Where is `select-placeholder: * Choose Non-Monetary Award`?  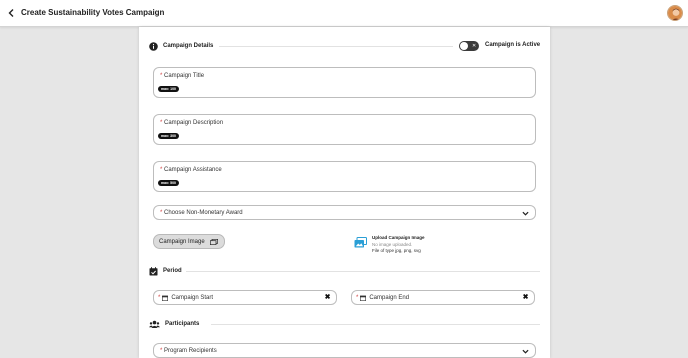
select-placeholder: * Choose Non-Monetary Award is located at coordinates (201, 213).